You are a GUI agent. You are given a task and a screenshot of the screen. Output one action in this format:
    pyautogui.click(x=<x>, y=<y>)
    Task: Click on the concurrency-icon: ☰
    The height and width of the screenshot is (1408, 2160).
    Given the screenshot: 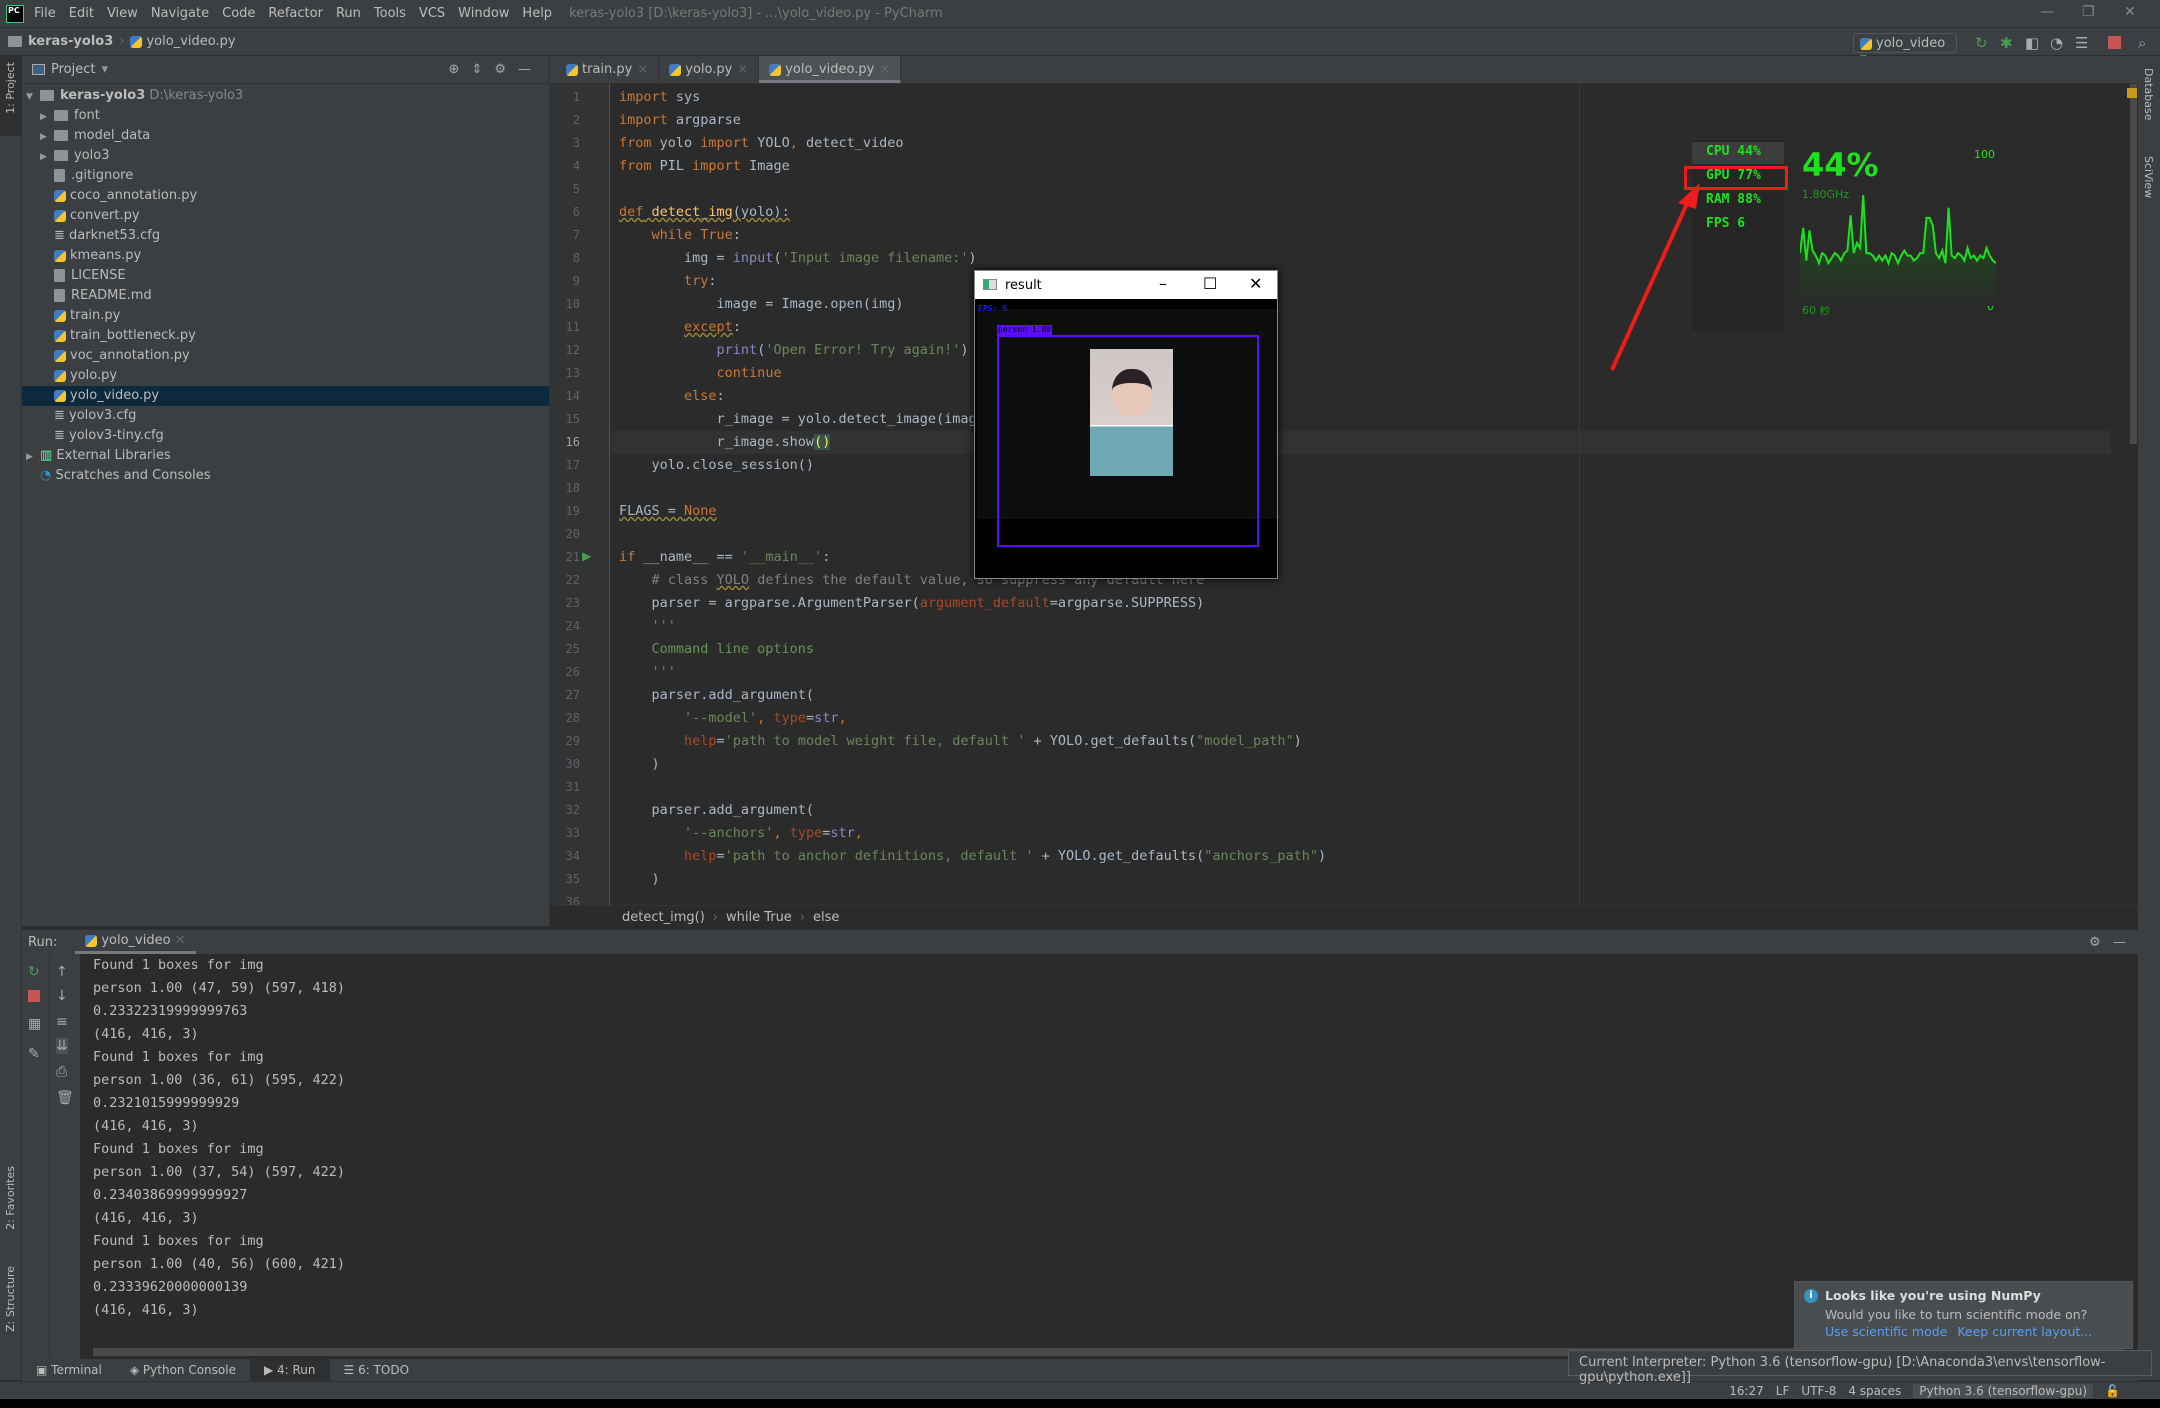 What is the action you would take?
    pyautogui.click(x=2081, y=43)
    